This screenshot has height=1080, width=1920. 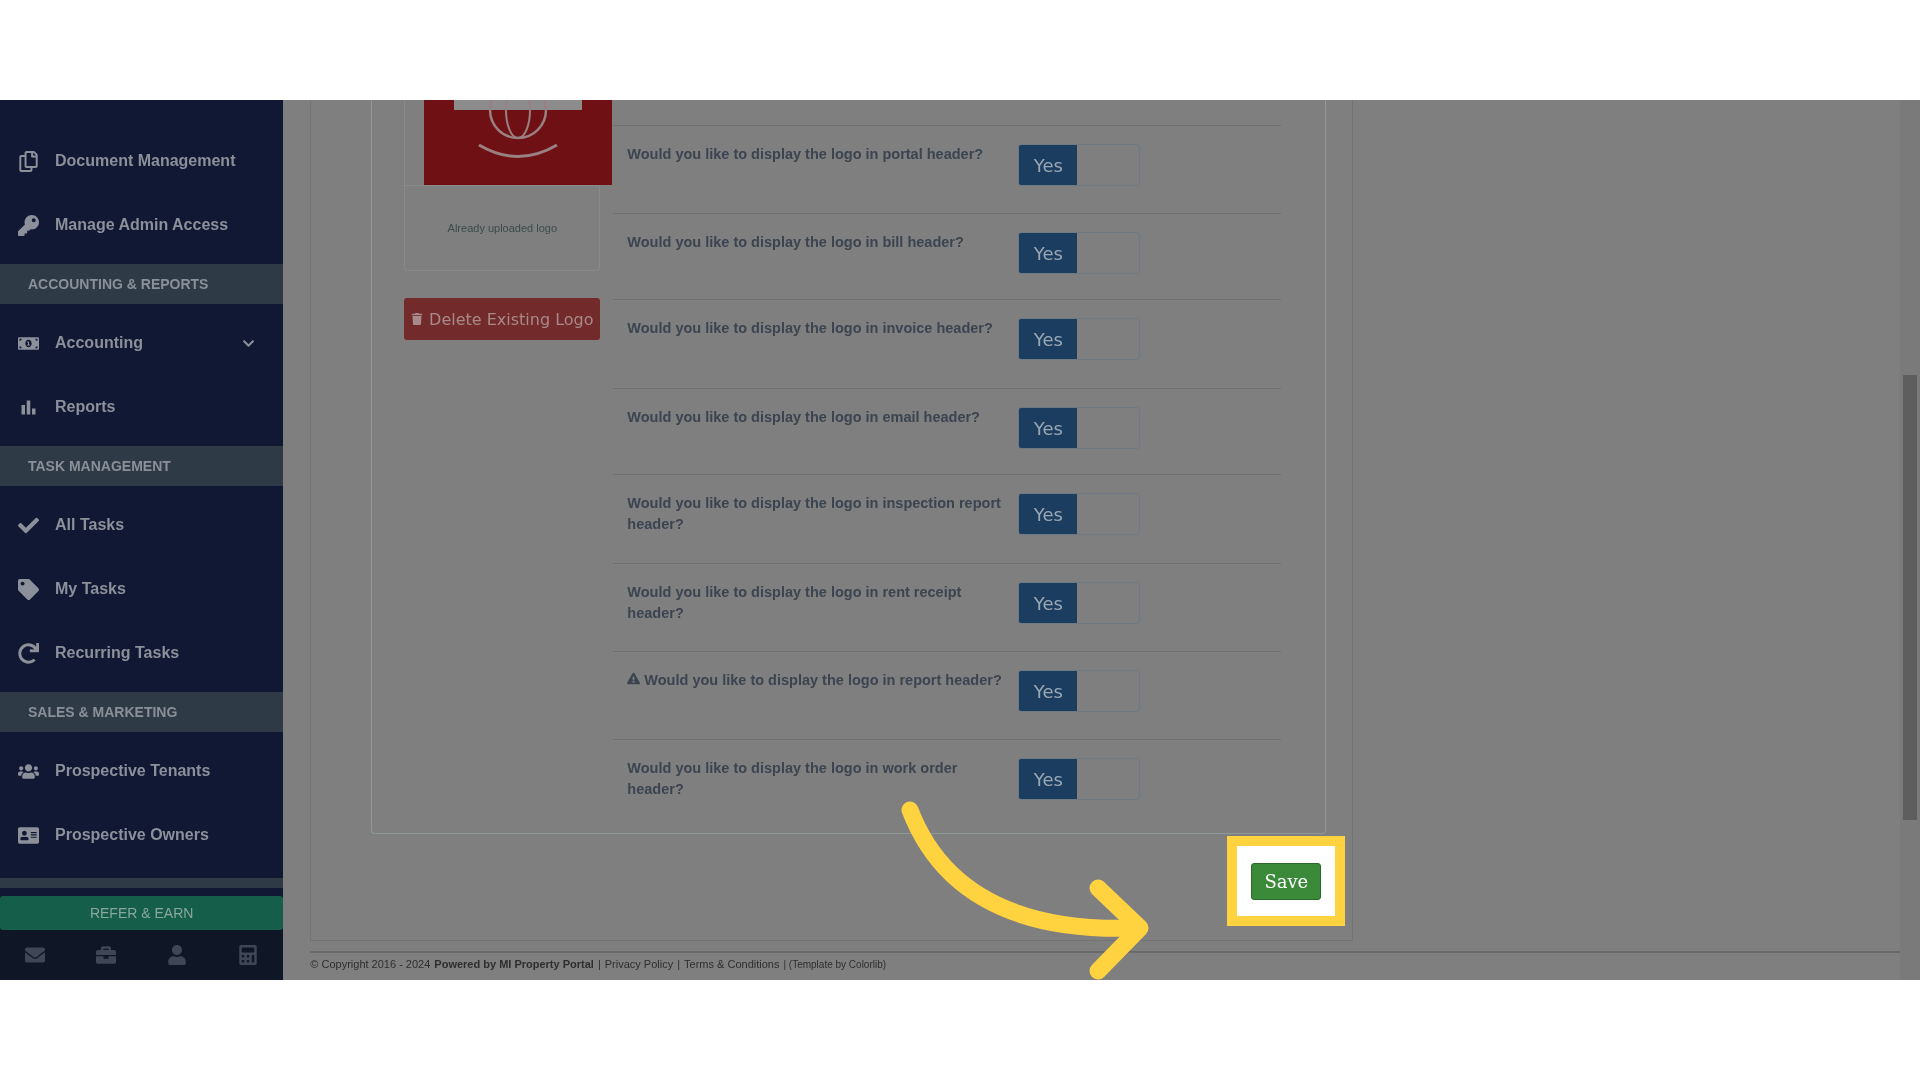 What do you see at coordinates (118, 653) in the screenshot?
I see `sidebar-item-label: Recurring Tasks` at bounding box center [118, 653].